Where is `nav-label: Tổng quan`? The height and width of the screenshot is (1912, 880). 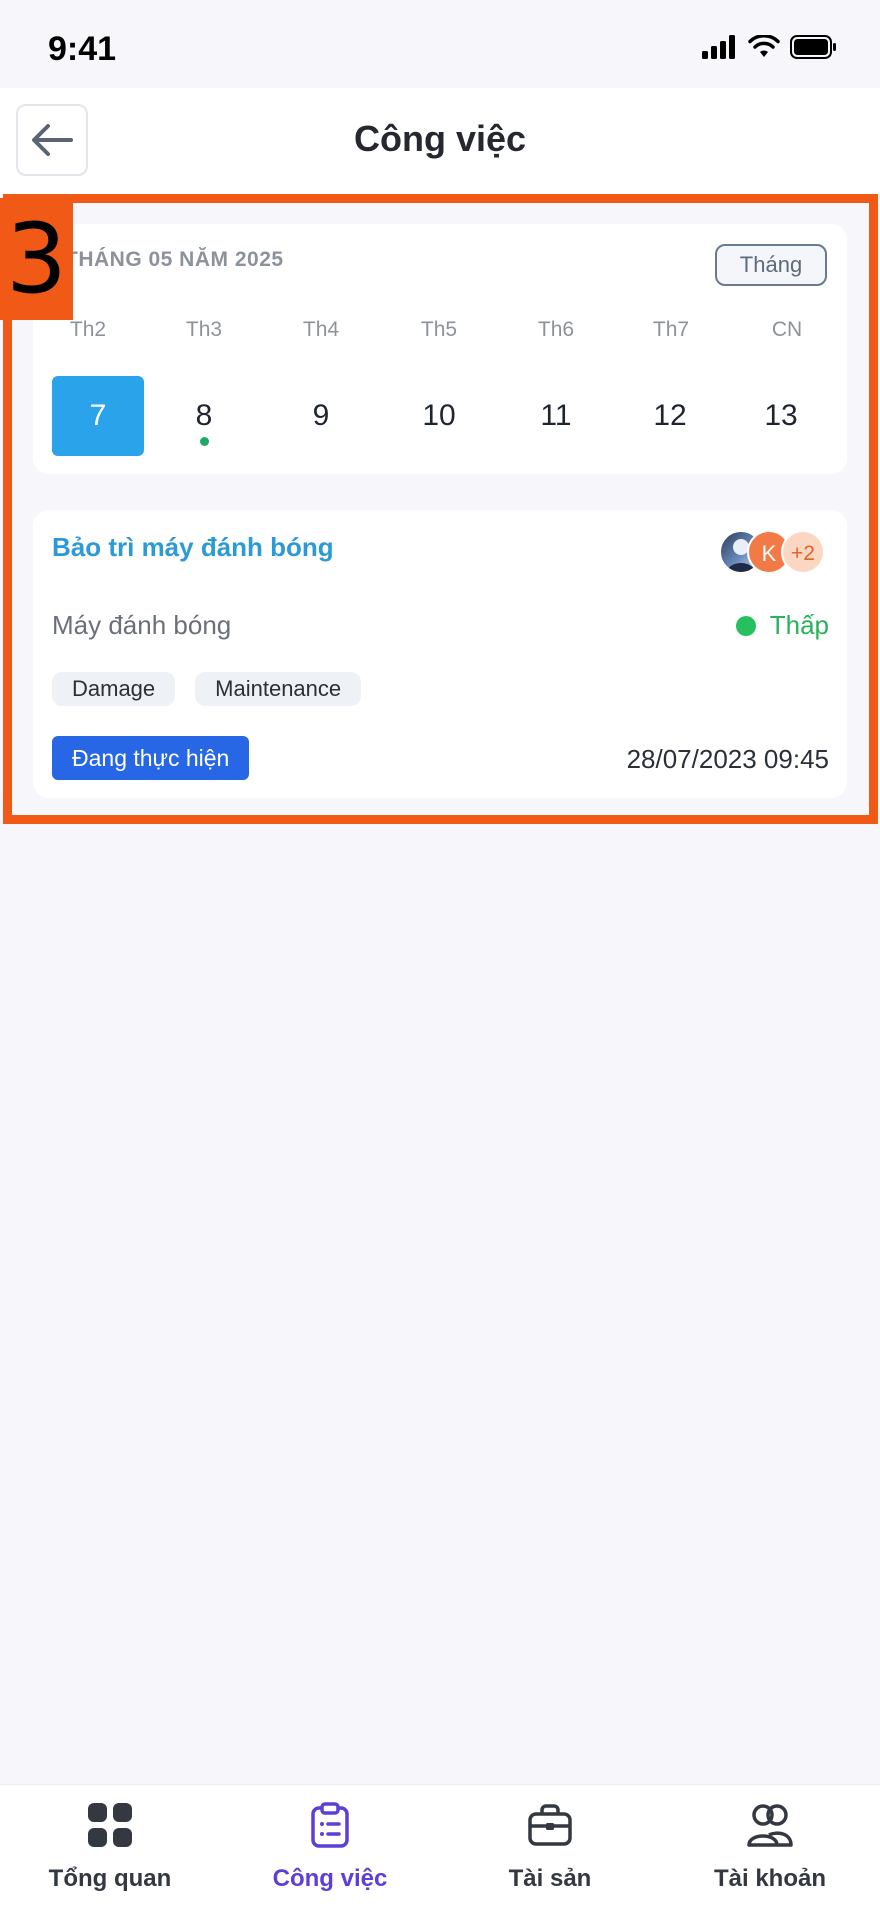
nav-label: Tổng quan is located at coordinates (110, 1878).